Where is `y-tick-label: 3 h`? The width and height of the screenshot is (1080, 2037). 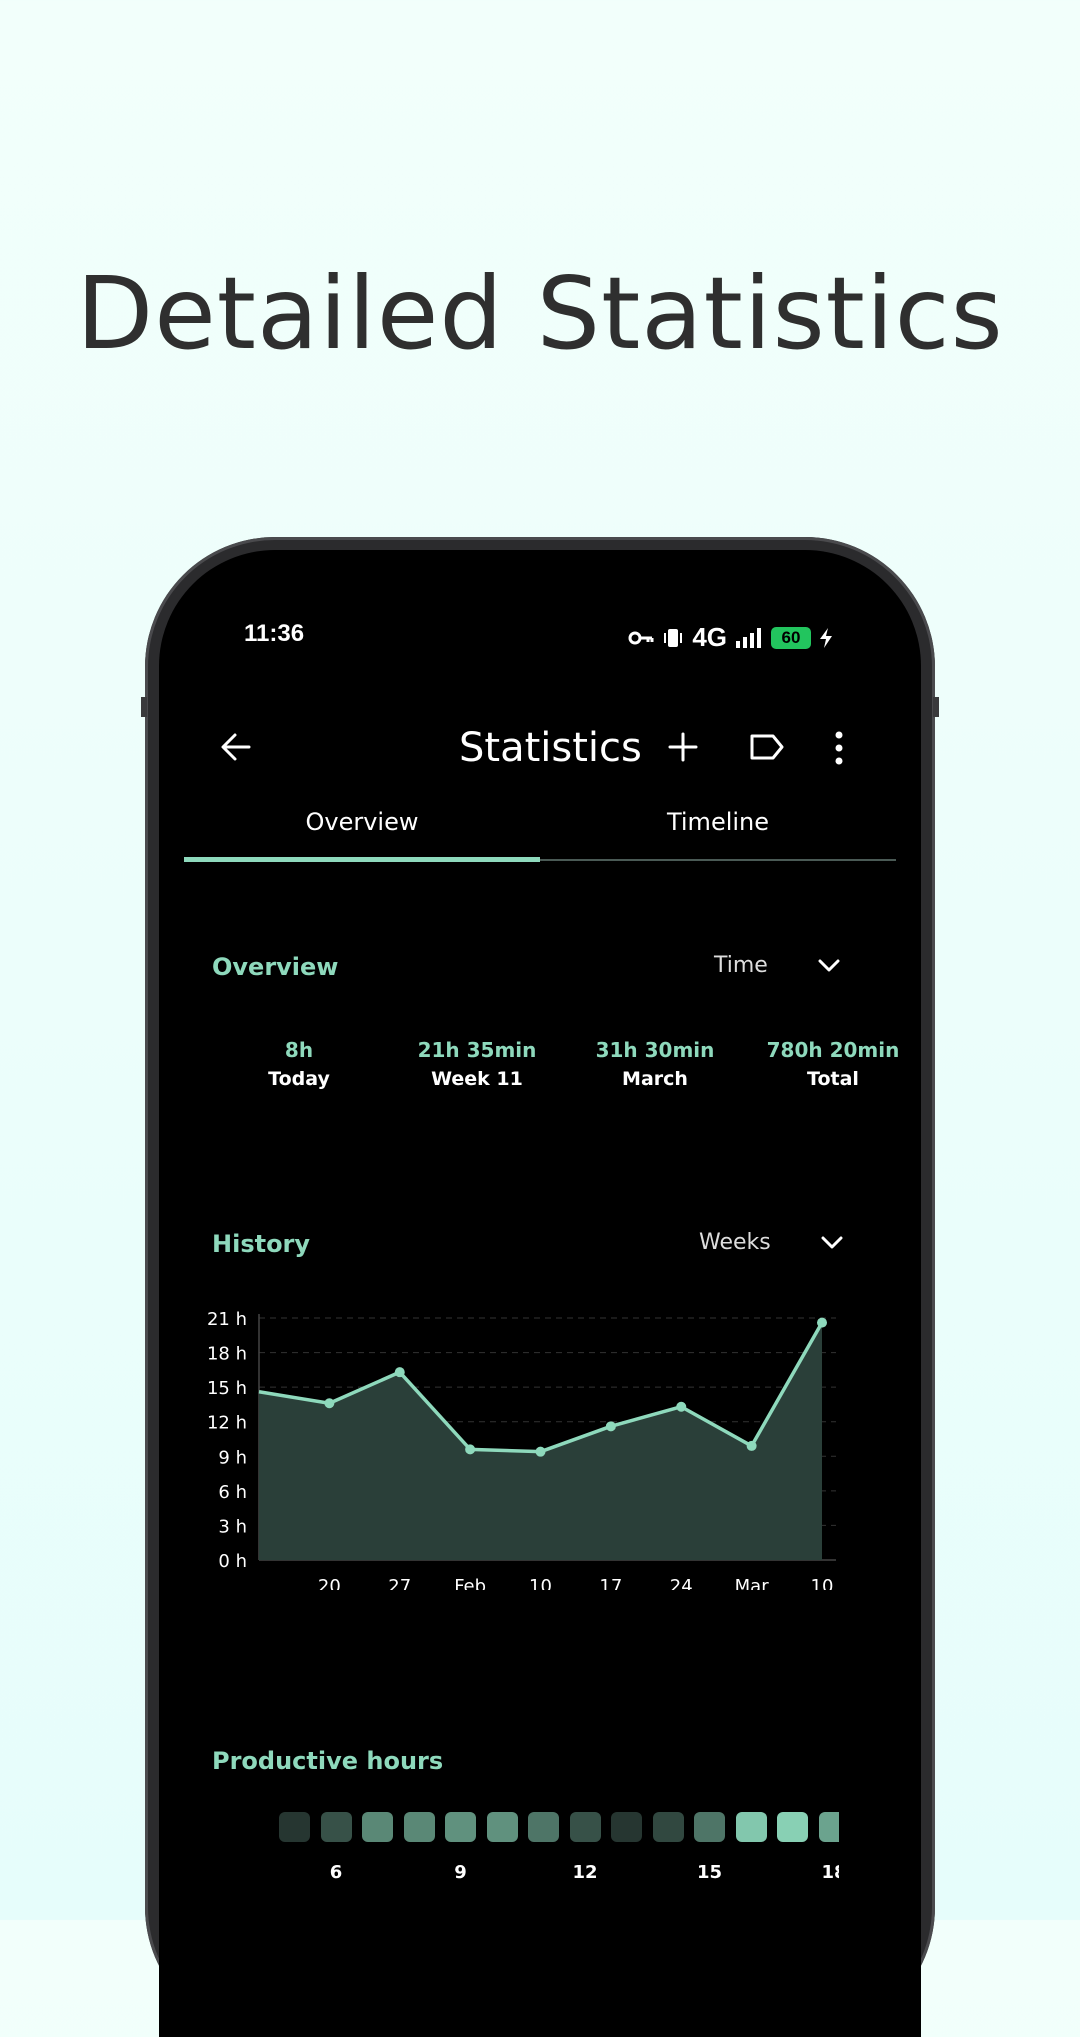 y-tick-label: 3 h is located at coordinates (232, 1526).